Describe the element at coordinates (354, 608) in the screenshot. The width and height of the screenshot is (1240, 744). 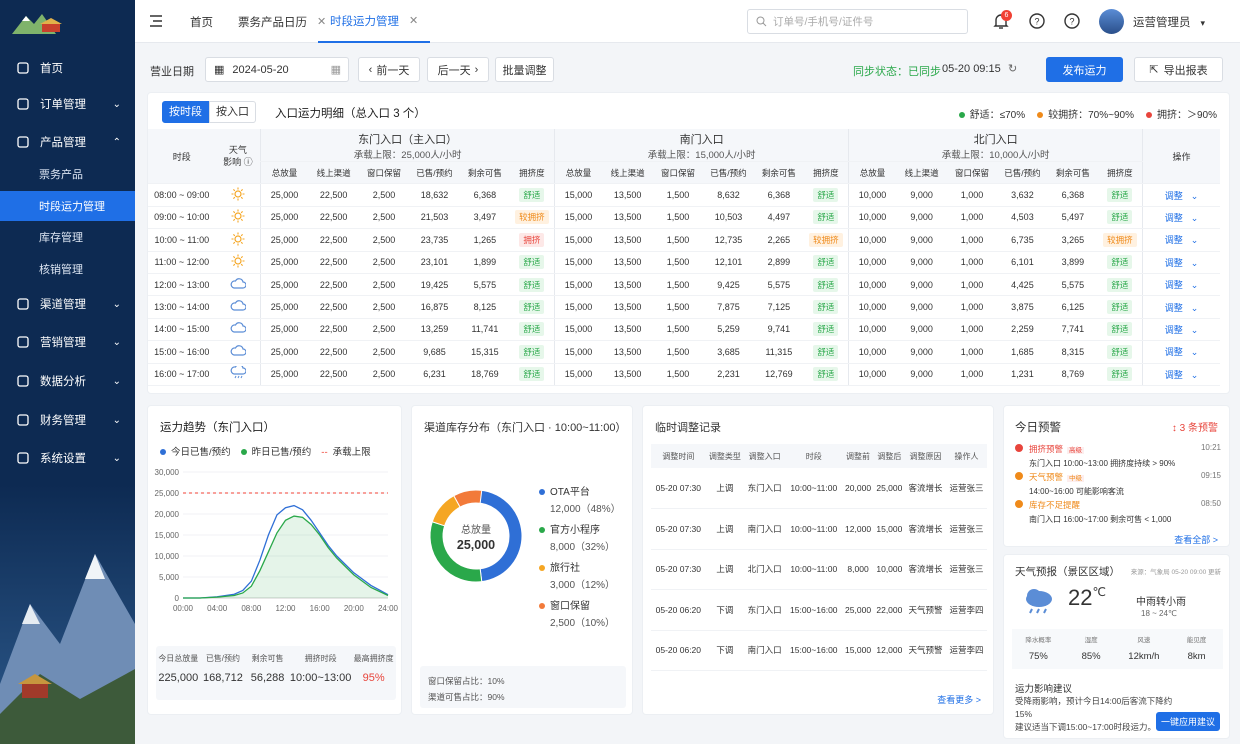
I see `x-tick: 20:00` at that location.